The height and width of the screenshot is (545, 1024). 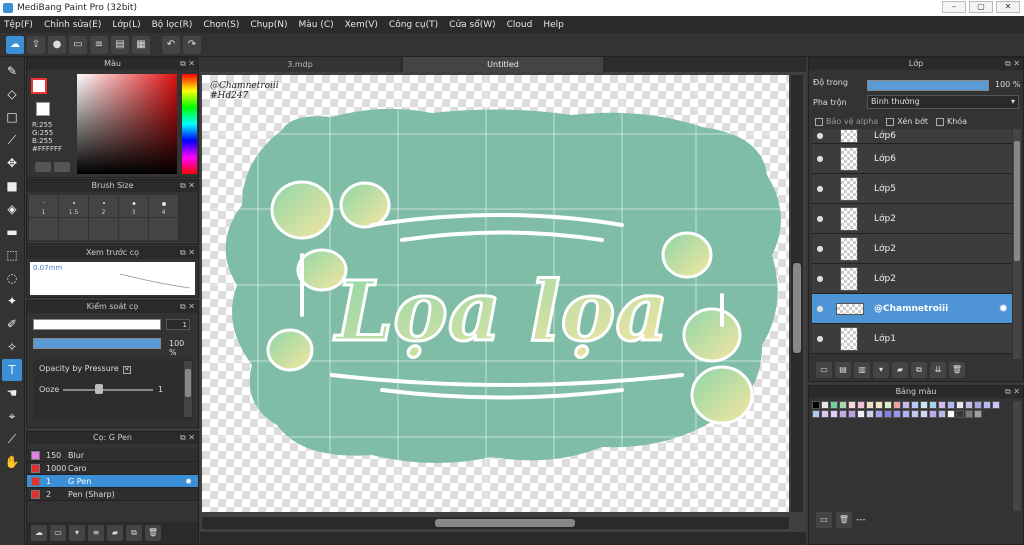 I want to click on upload-icon: ⇪, so click(x=36, y=44).